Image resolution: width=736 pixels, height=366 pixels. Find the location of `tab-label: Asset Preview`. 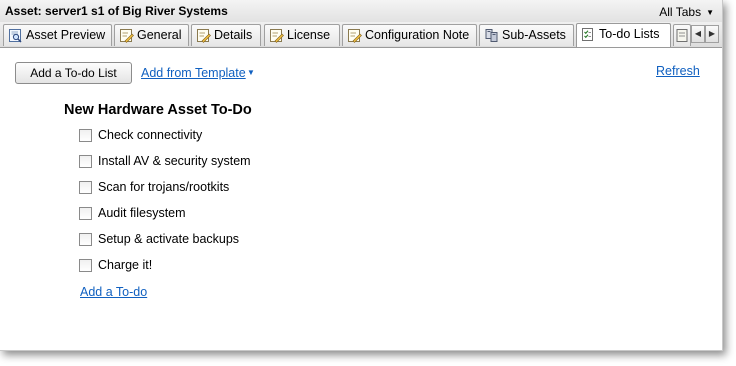

tab-label: Asset Preview is located at coordinates (66, 35).